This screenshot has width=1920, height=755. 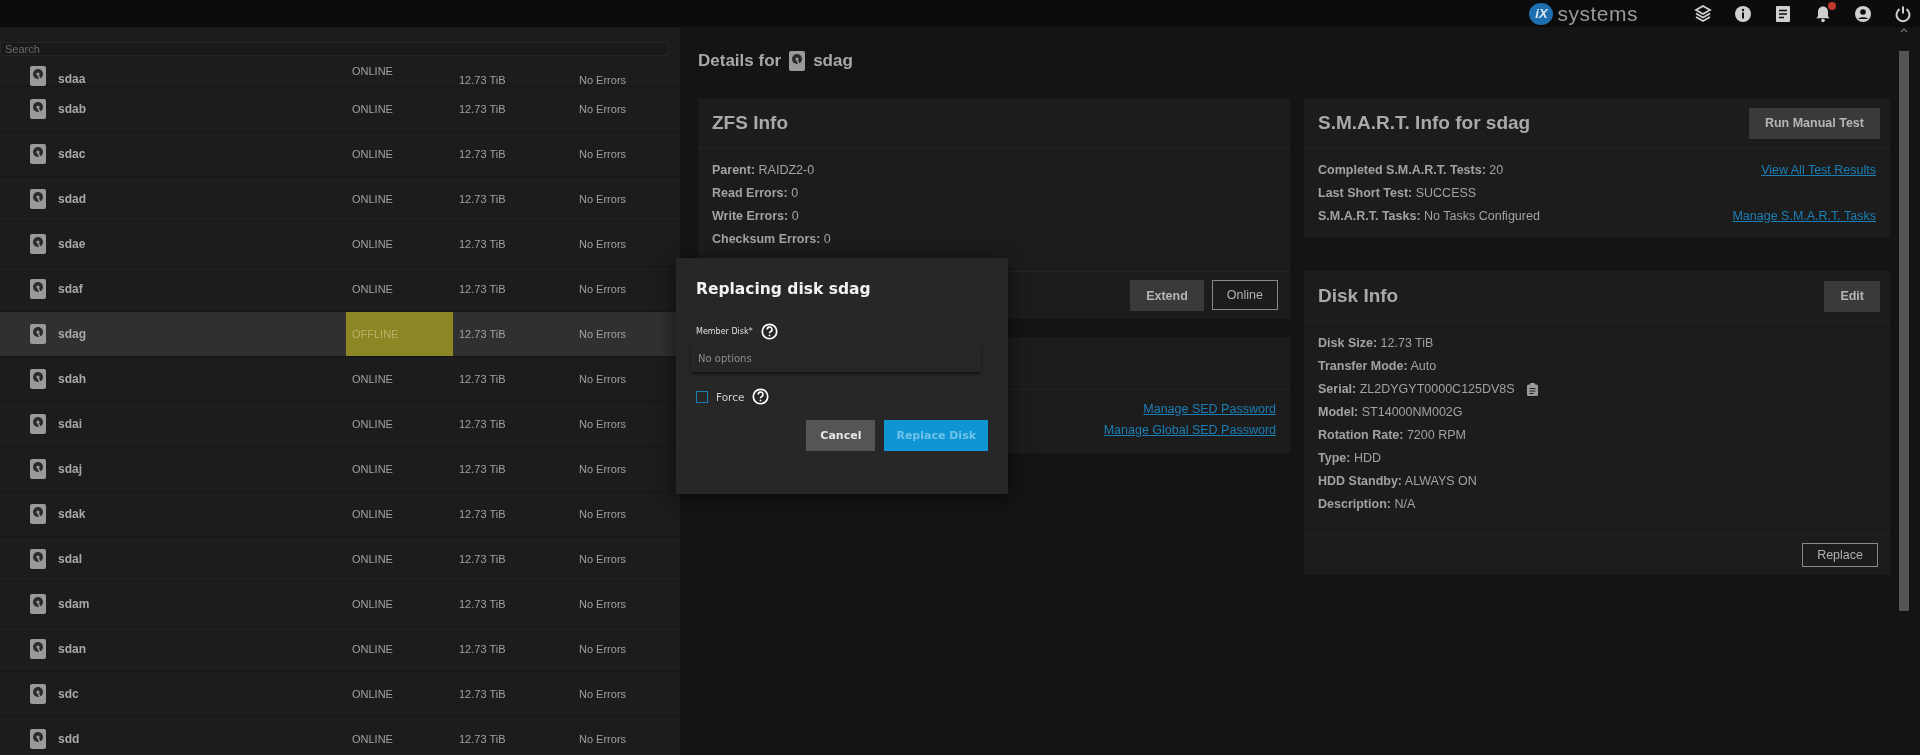 I want to click on disk-row: sdad ONLINE 12.73 TiB No Errors, so click(x=340, y=199).